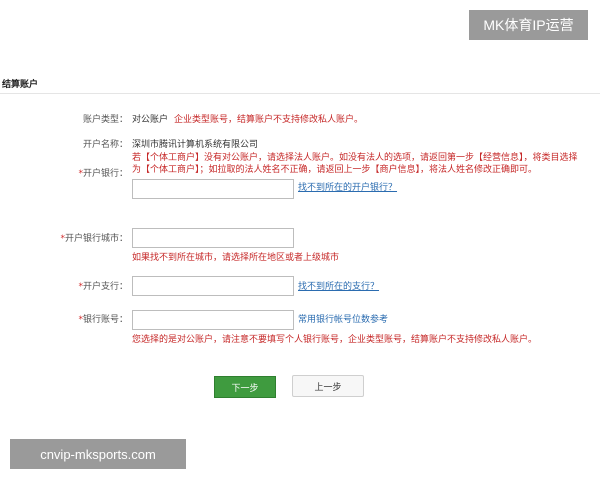 This screenshot has height=480, width=600. What do you see at coordinates (528, 25) in the screenshot?
I see `brand-badge: MK体育IP运营` at bounding box center [528, 25].